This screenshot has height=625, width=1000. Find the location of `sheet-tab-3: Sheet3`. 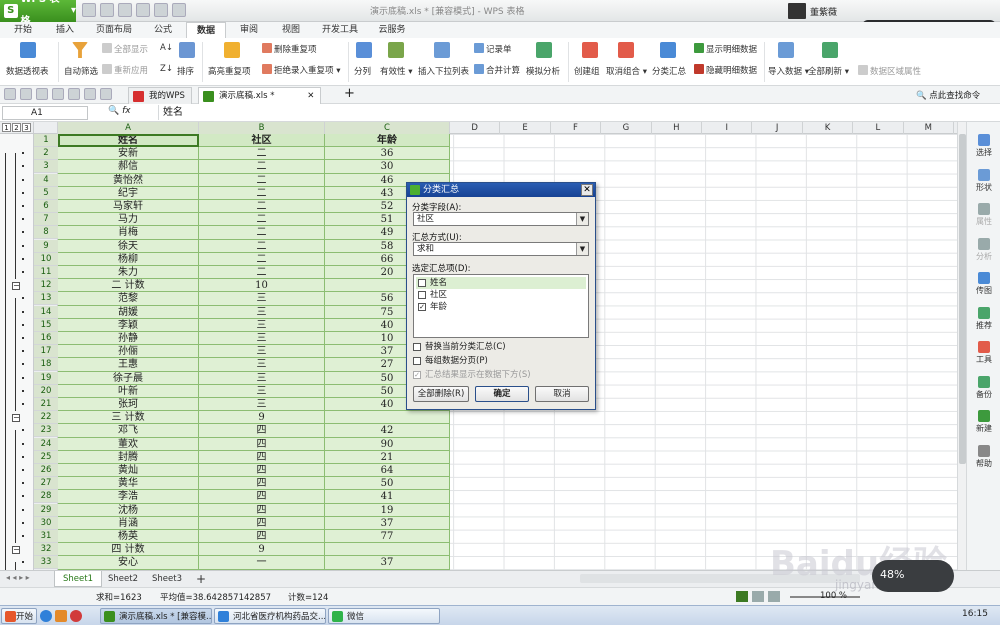

sheet-tab-3: Sheet3 is located at coordinates (167, 579).